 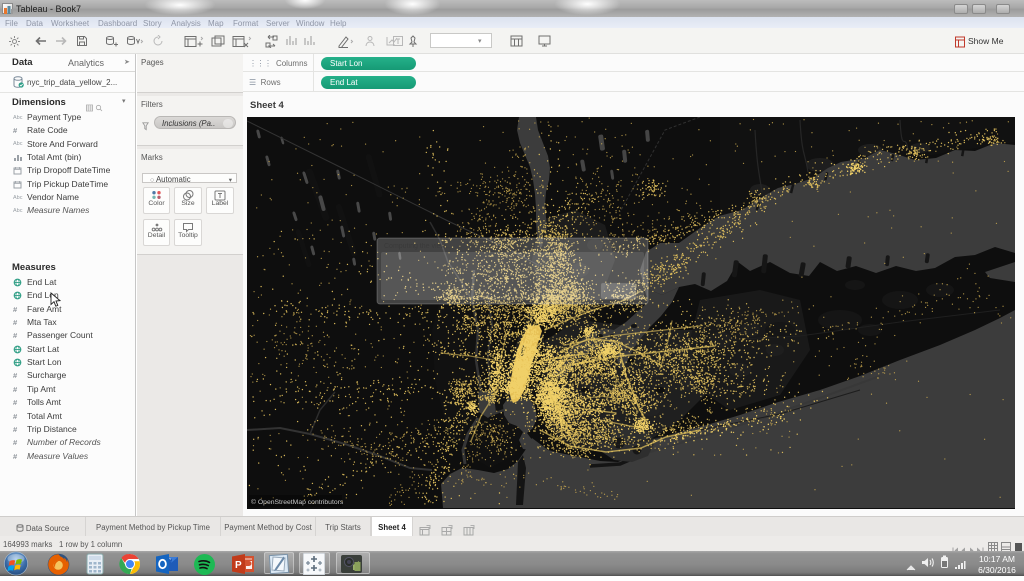 What do you see at coordinates (238, 565) in the screenshot?
I see `svg-text: P` at bounding box center [238, 565].